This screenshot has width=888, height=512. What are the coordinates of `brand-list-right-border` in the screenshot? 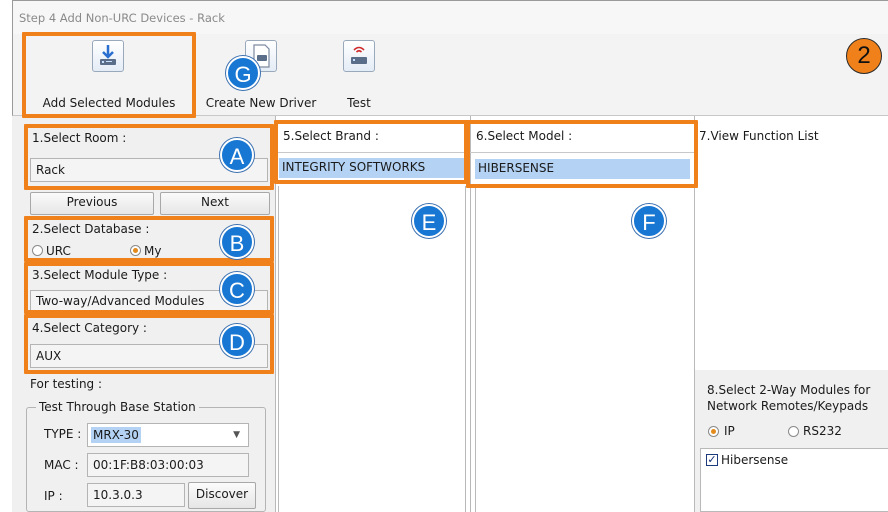 It's located at (465, 349).